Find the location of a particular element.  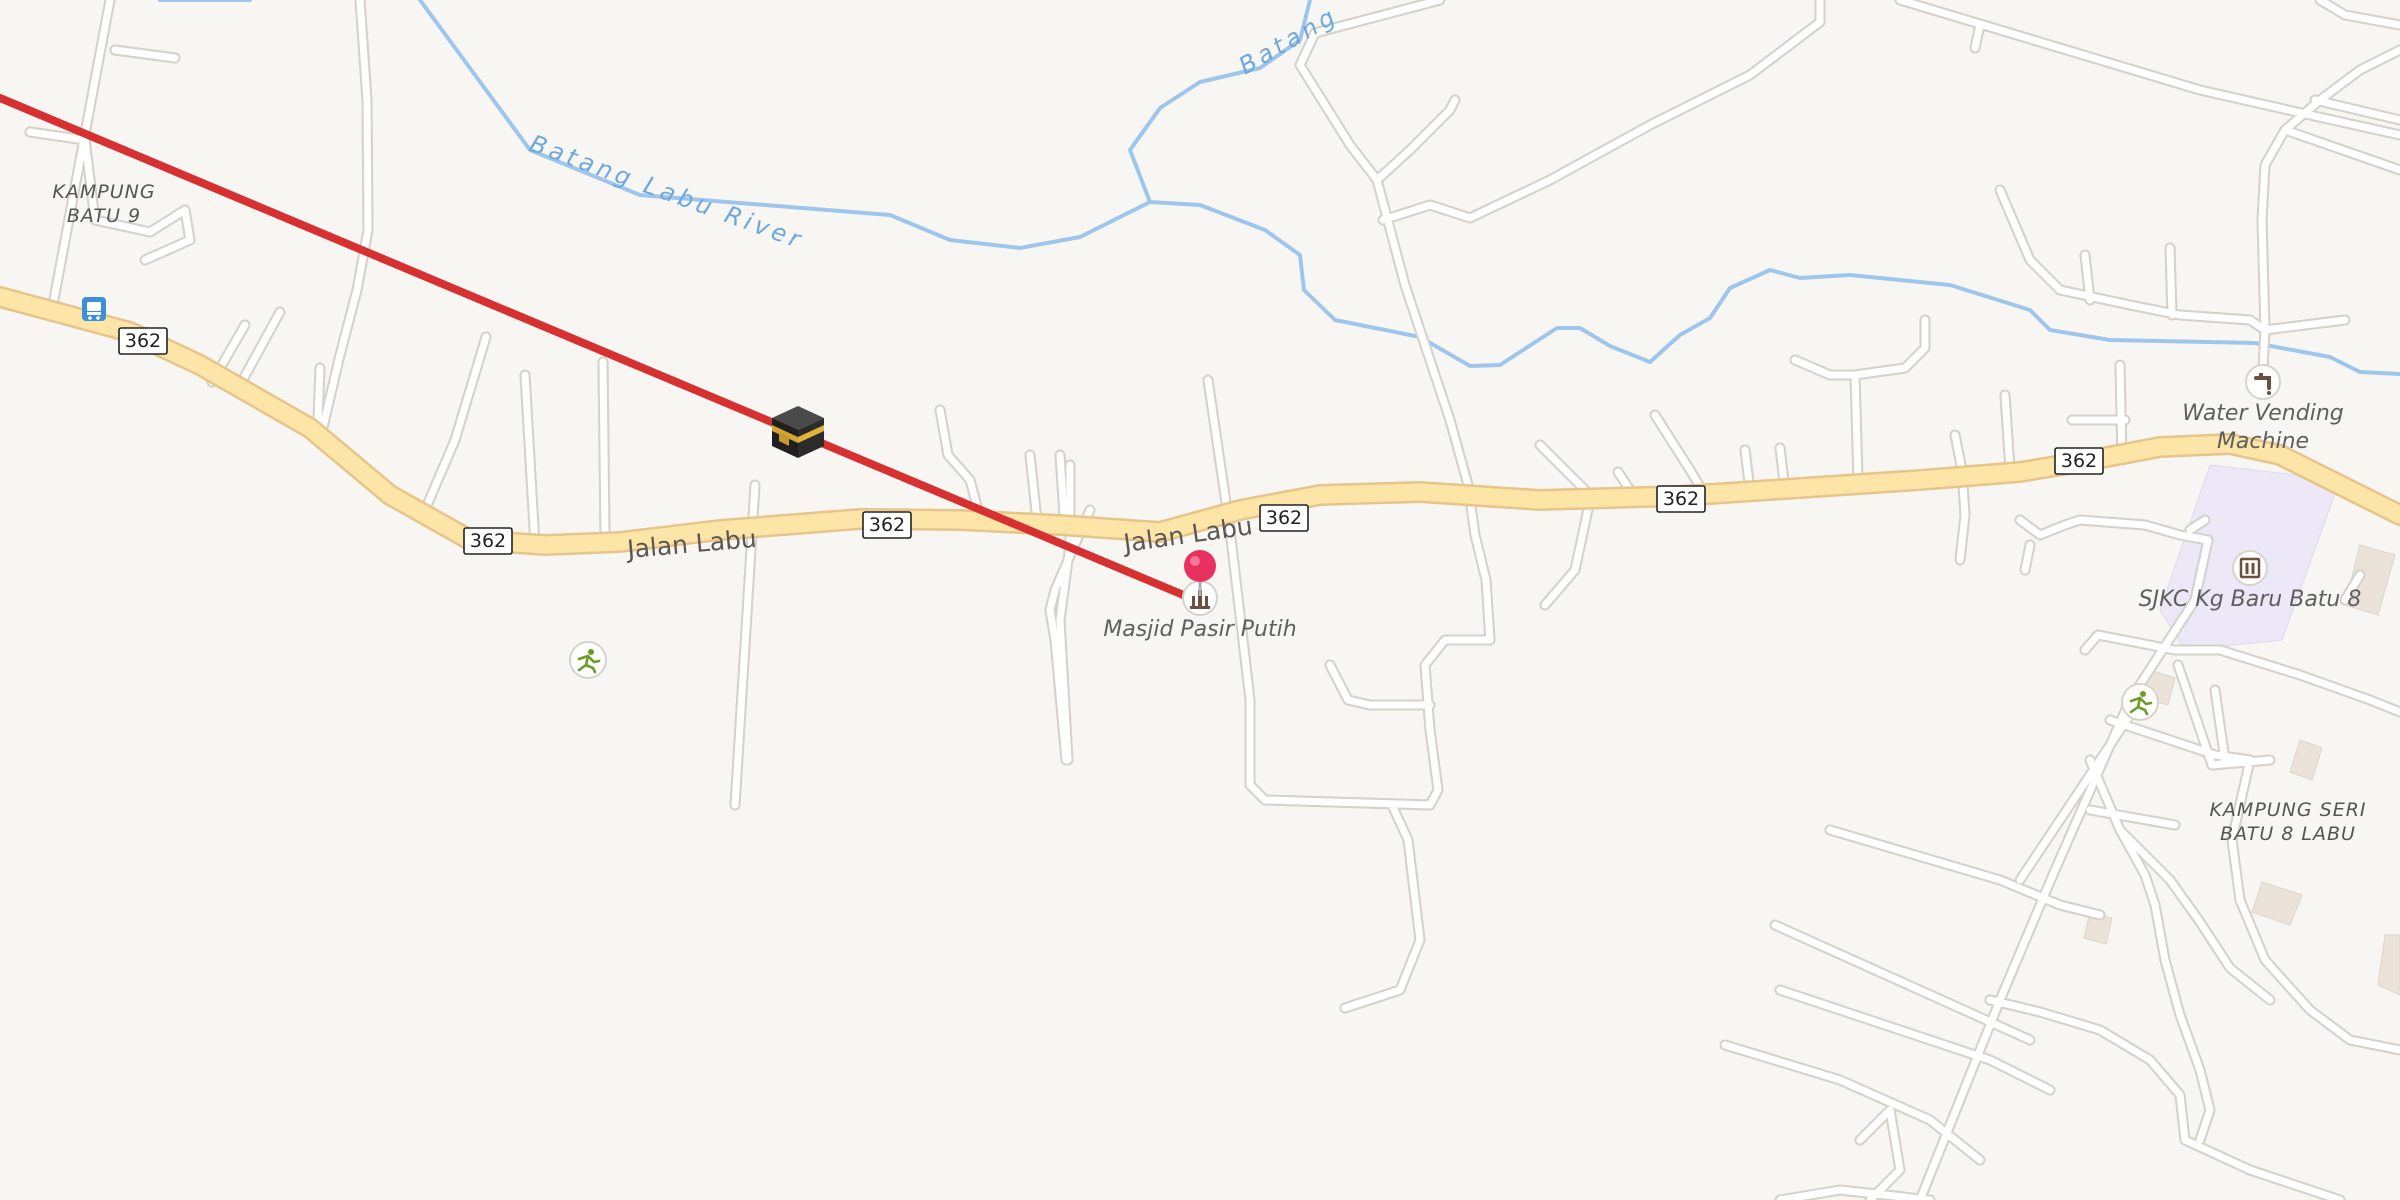

river-label: Batang Labu River is located at coordinates (667, 191).